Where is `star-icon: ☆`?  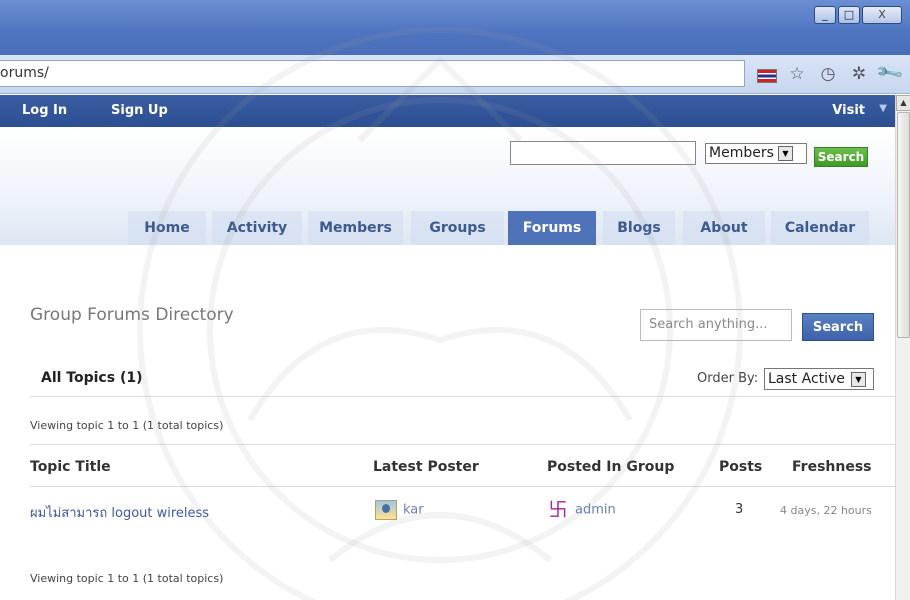 star-icon: ☆ is located at coordinates (797, 74).